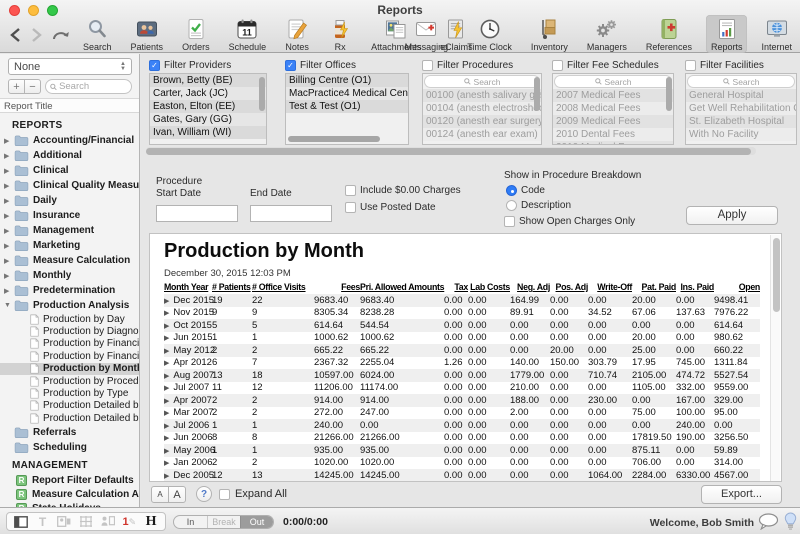 This screenshot has width=800, height=534. Describe the element at coordinates (69, 432) in the screenshot. I see `sidebar-item-referrals: Referrals` at that location.